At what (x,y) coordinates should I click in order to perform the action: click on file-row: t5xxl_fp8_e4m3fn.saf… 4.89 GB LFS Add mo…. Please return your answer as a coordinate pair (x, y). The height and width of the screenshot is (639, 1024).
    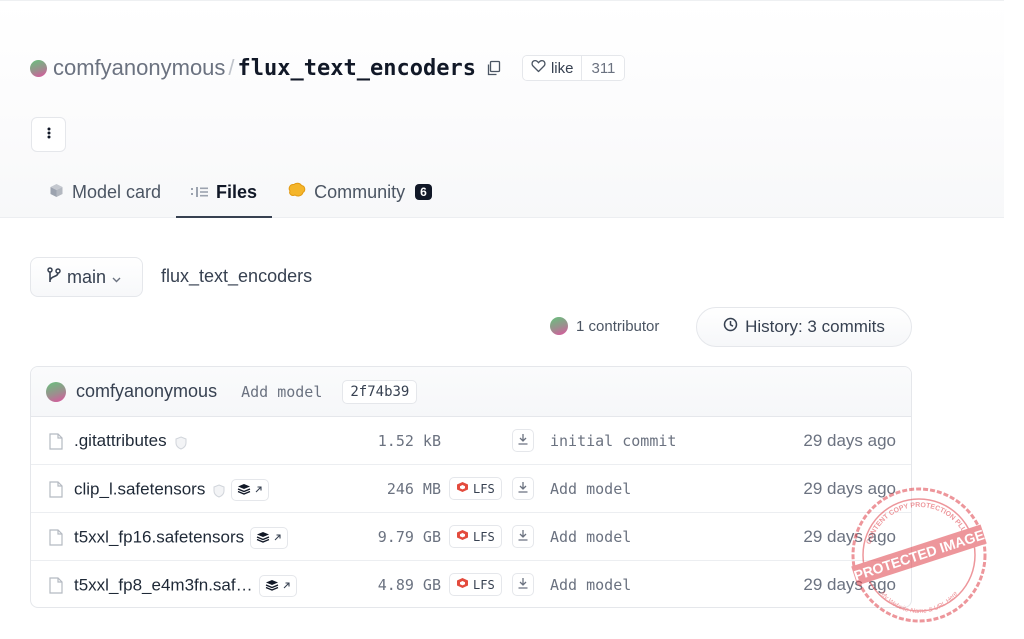
    Looking at the image, I should click on (471, 584).